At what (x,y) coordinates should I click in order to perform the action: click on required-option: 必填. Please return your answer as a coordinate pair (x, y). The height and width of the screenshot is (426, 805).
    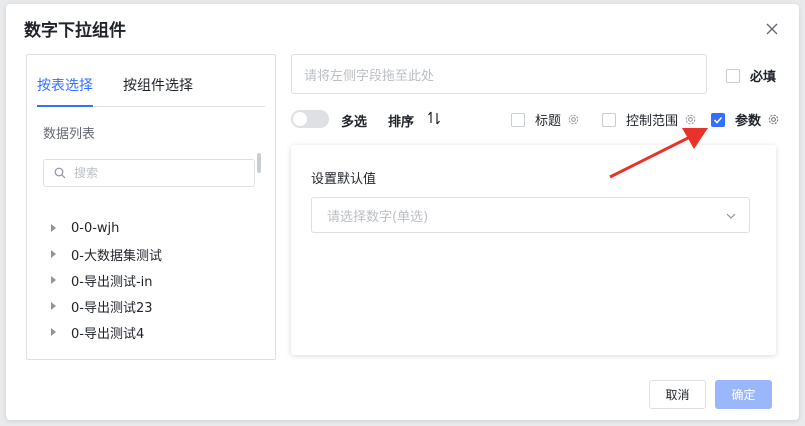
    Looking at the image, I should click on (751, 75).